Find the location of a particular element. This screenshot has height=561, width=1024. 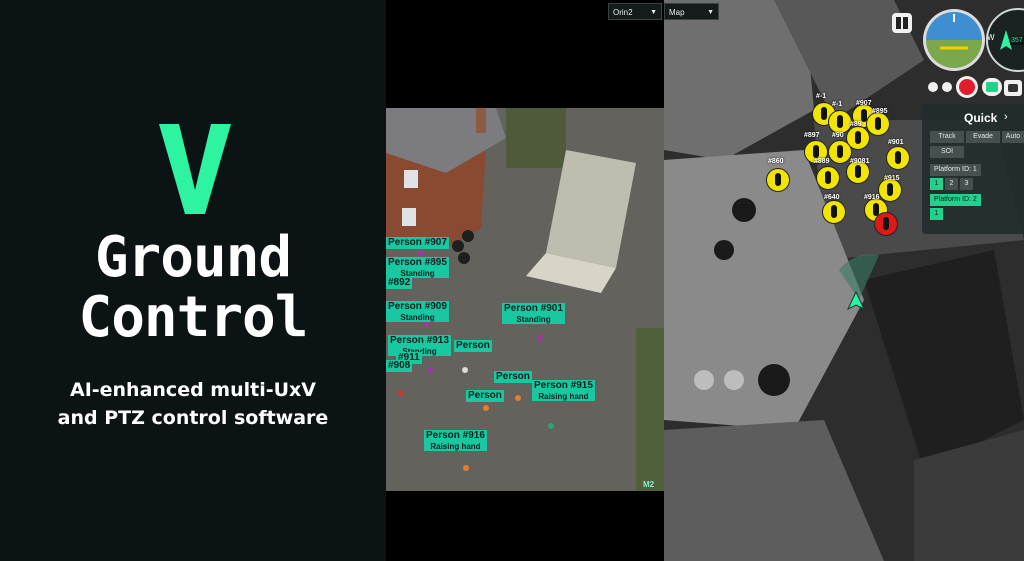

detection-label: Person #915 Raising hand is located at coordinates (563, 390).